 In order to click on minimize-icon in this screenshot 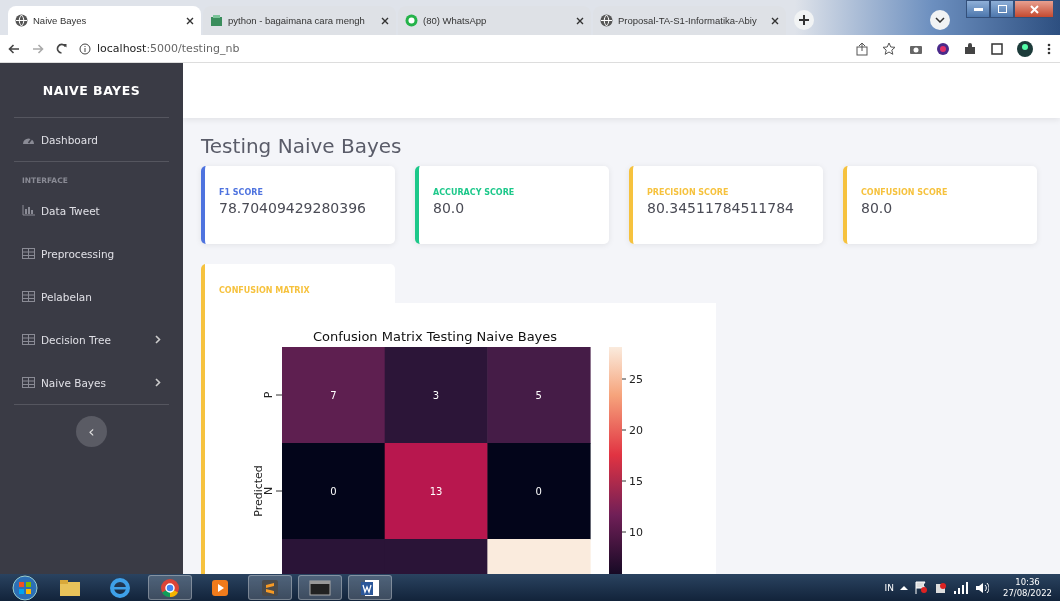, I will do `click(978, 9)`.